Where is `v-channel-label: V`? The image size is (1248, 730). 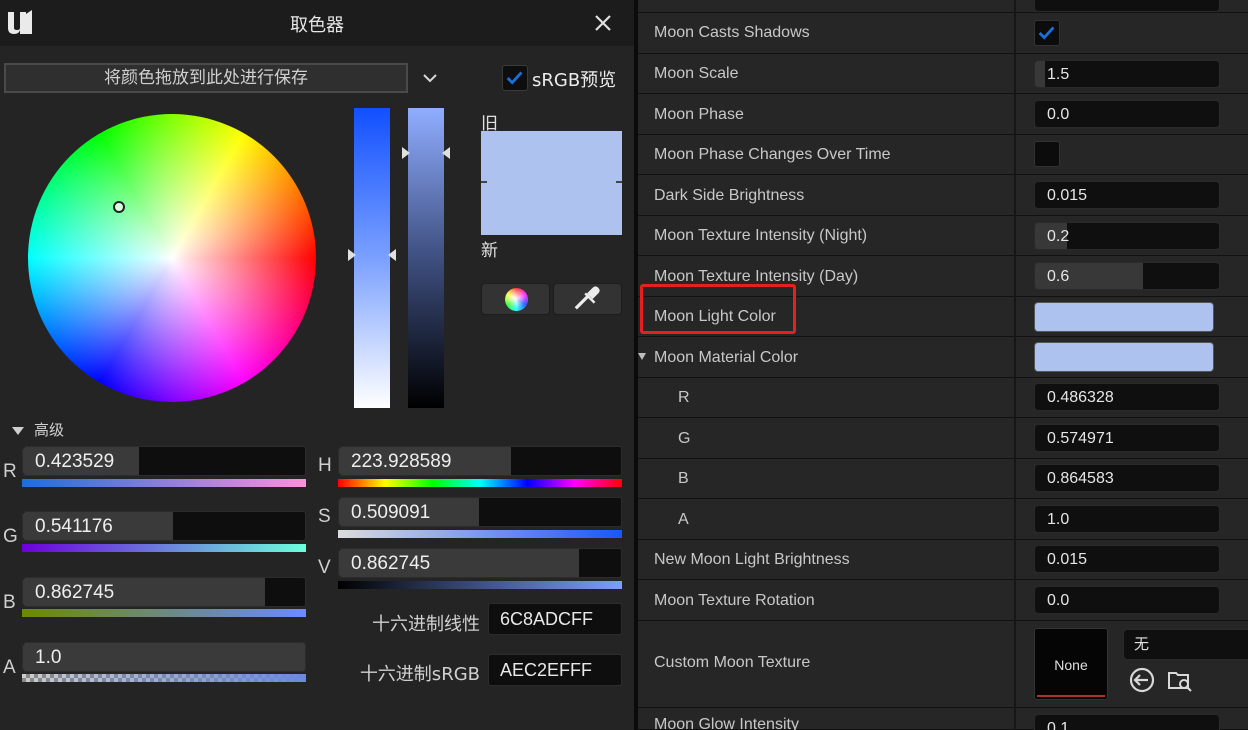
v-channel-label: V is located at coordinates (324, 567).